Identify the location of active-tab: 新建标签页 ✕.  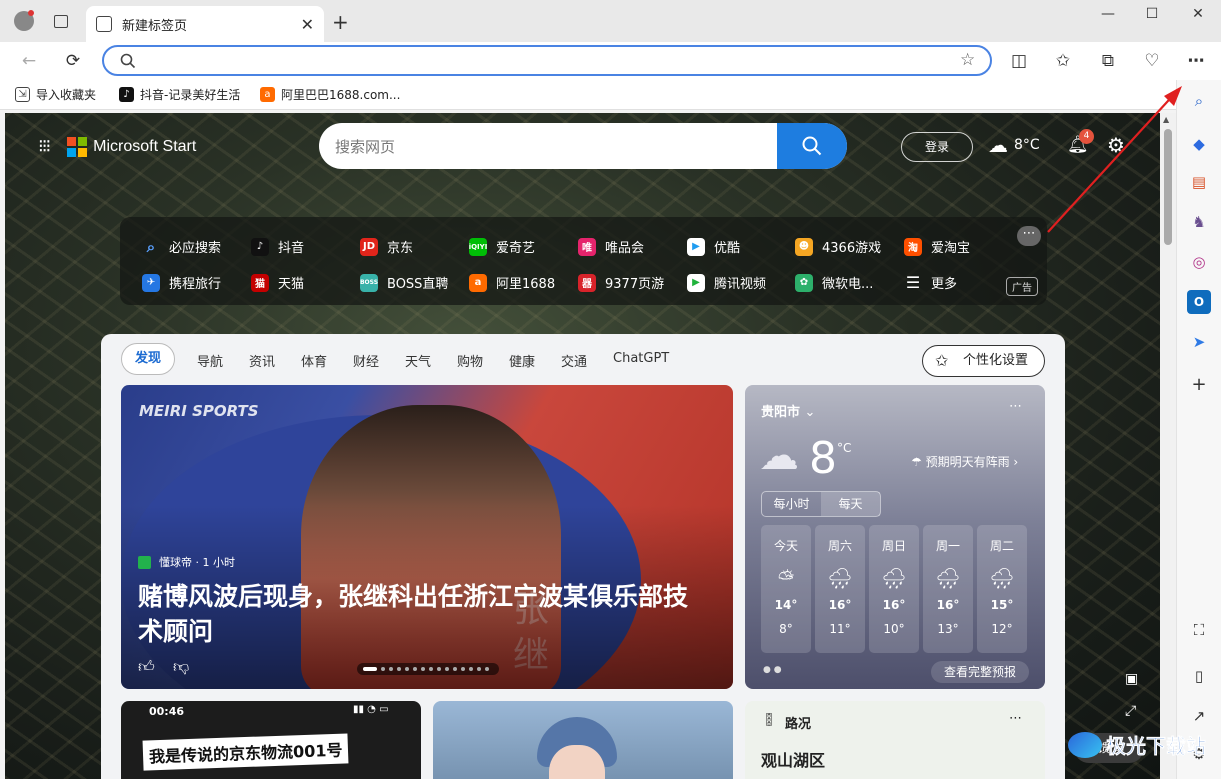
(205, 24).